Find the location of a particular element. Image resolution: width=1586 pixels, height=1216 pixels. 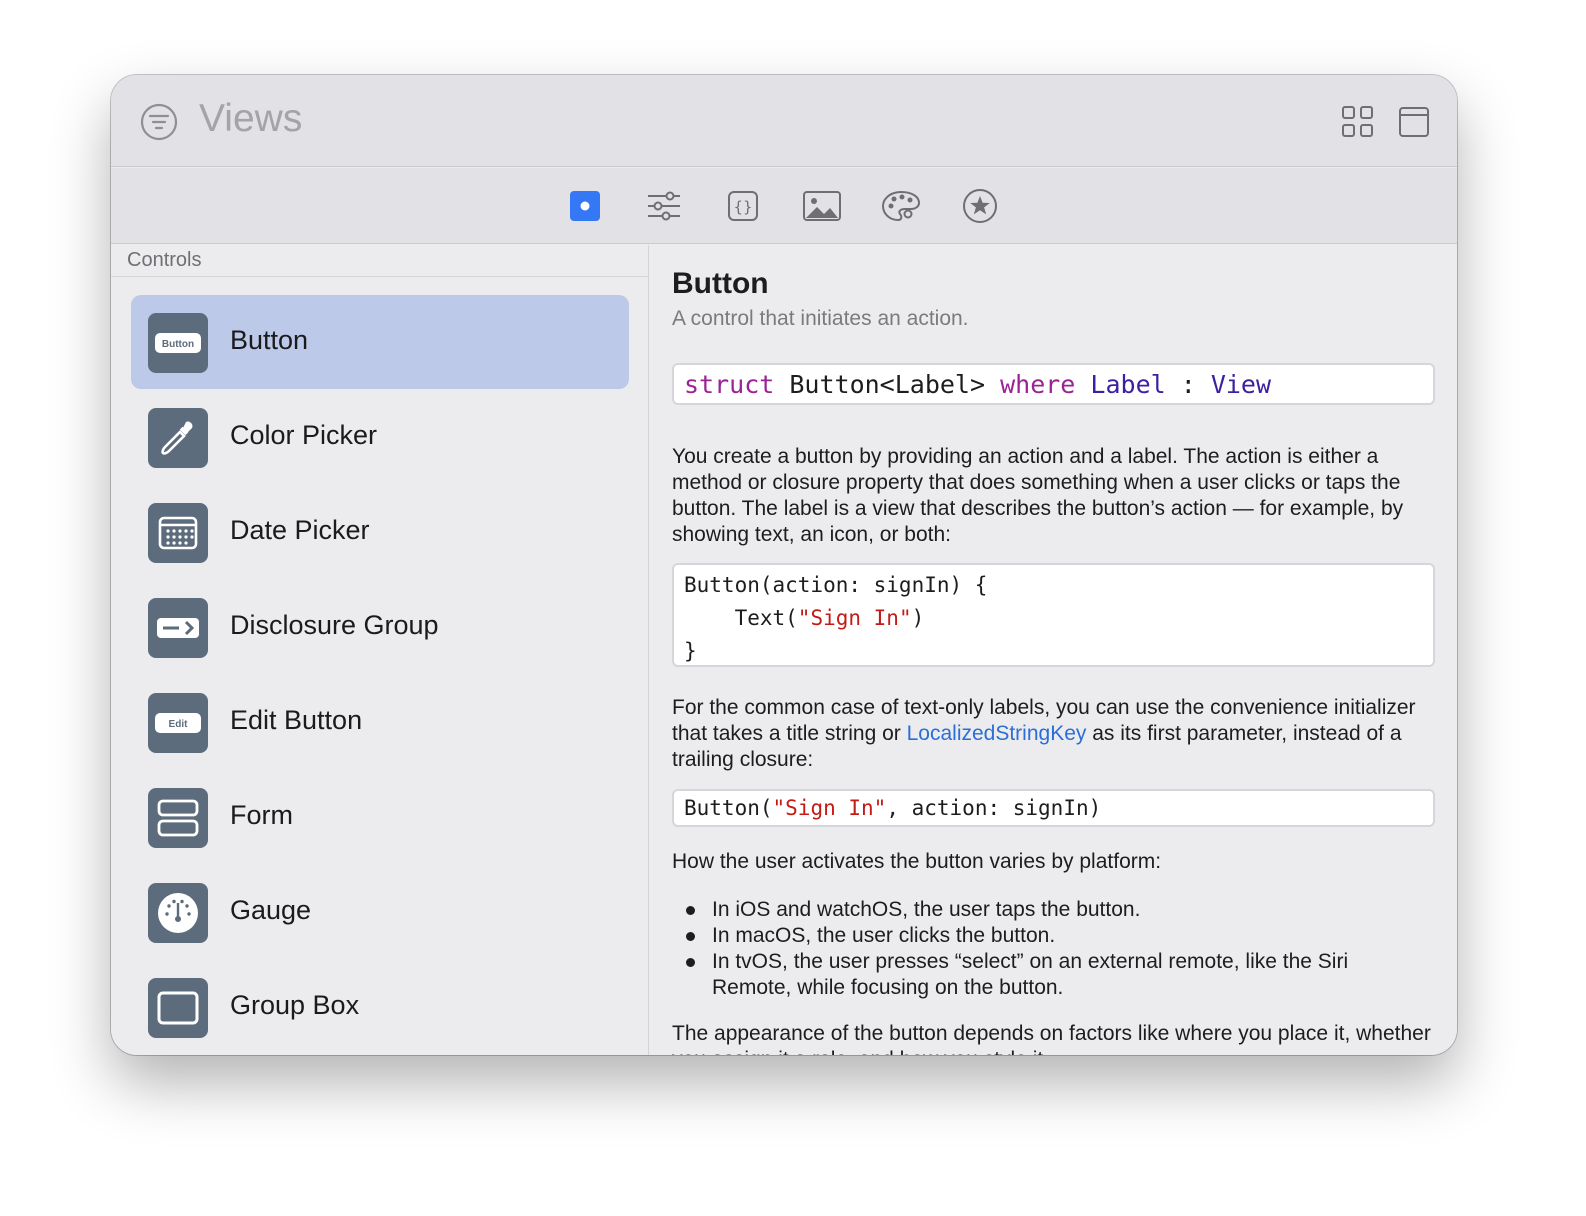

group-box-icon is located at coordinates (178, 1008).